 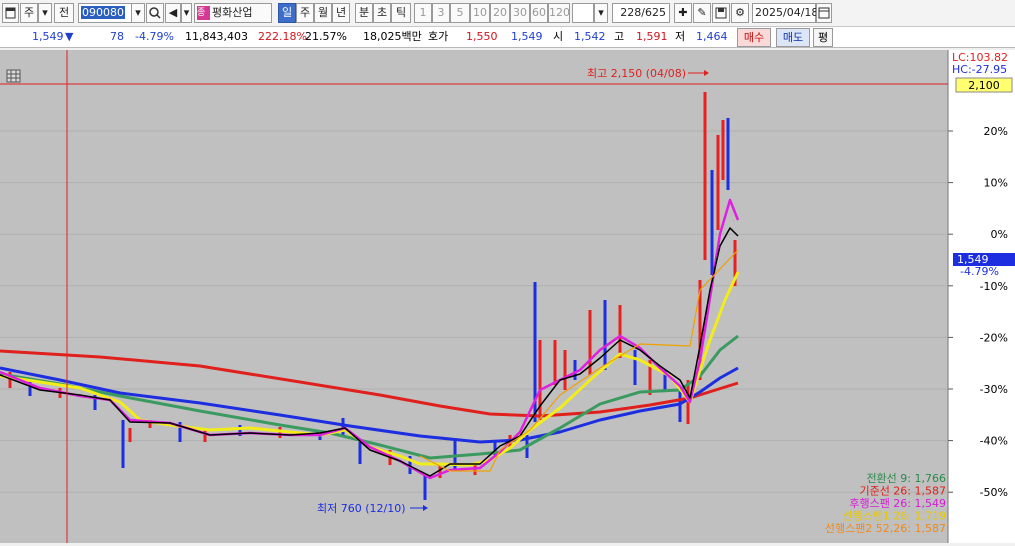 I want to click on bid-price: 1,549, so click(x=527, y=36).